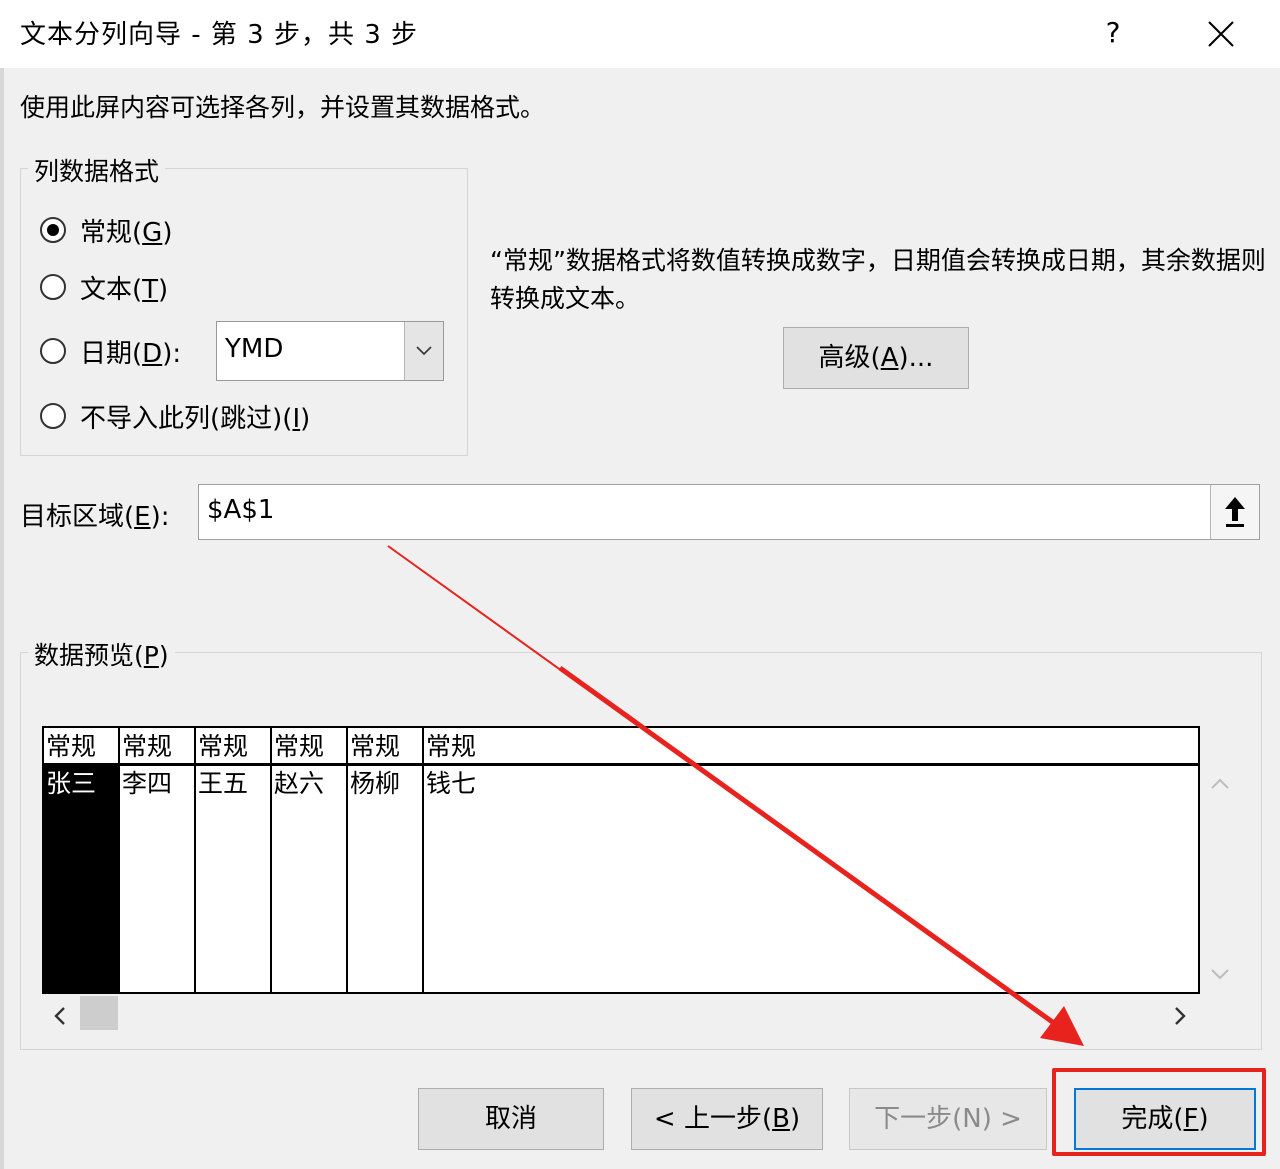 Image resolution: width=1280 pixels, height=1169 pixels. Describe the element at coordinates (2, 618) in the screenshot. I see `window-border` at that location.